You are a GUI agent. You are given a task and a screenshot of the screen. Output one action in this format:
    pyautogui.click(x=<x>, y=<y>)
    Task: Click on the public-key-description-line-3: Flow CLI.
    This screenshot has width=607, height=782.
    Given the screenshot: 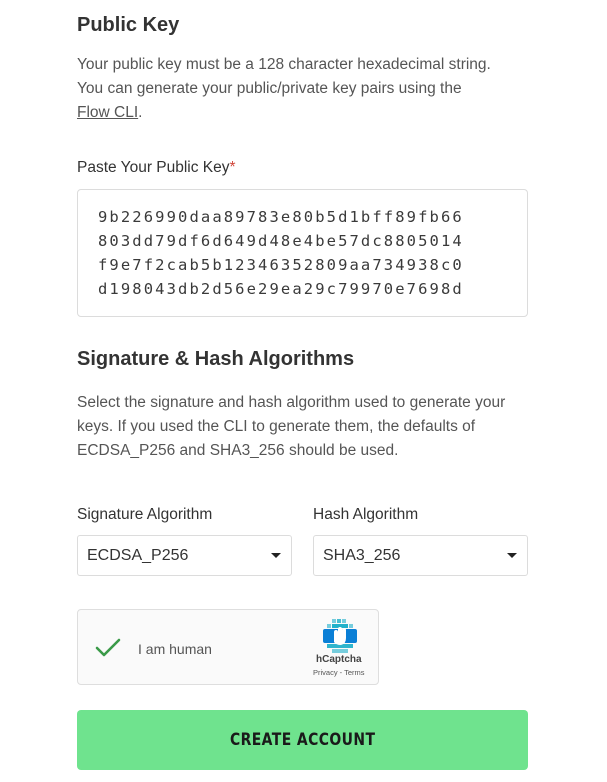 What is the action you would take?
    pyautogui.click(x=307, y=113)
    